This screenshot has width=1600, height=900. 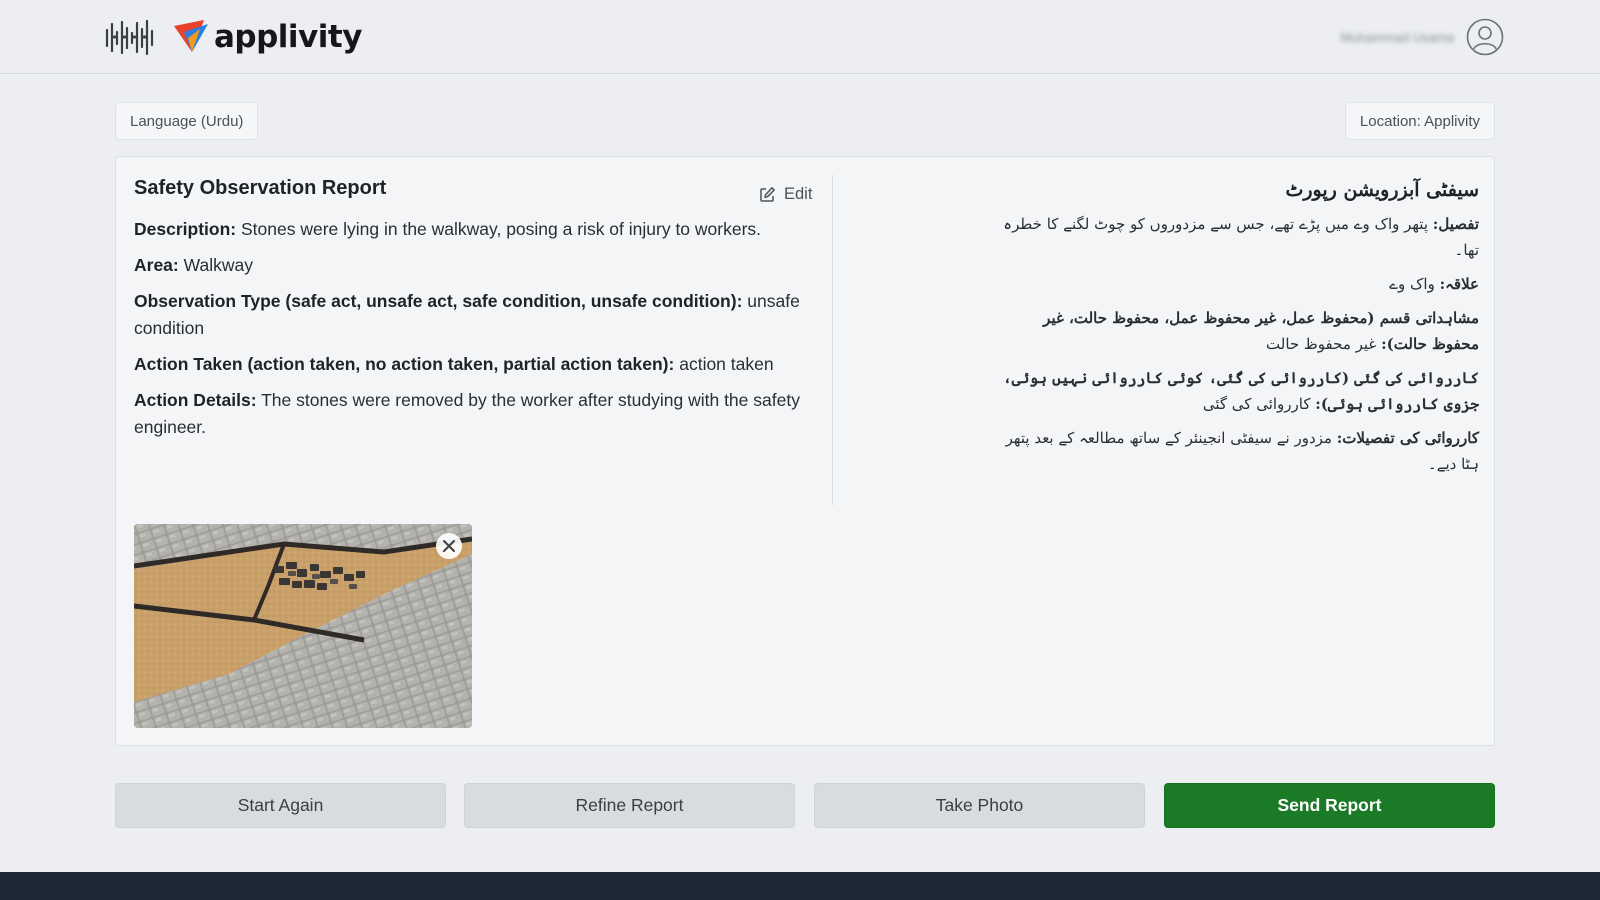 I want to click on brand-logo: applivity, so click(x=267, y=37).